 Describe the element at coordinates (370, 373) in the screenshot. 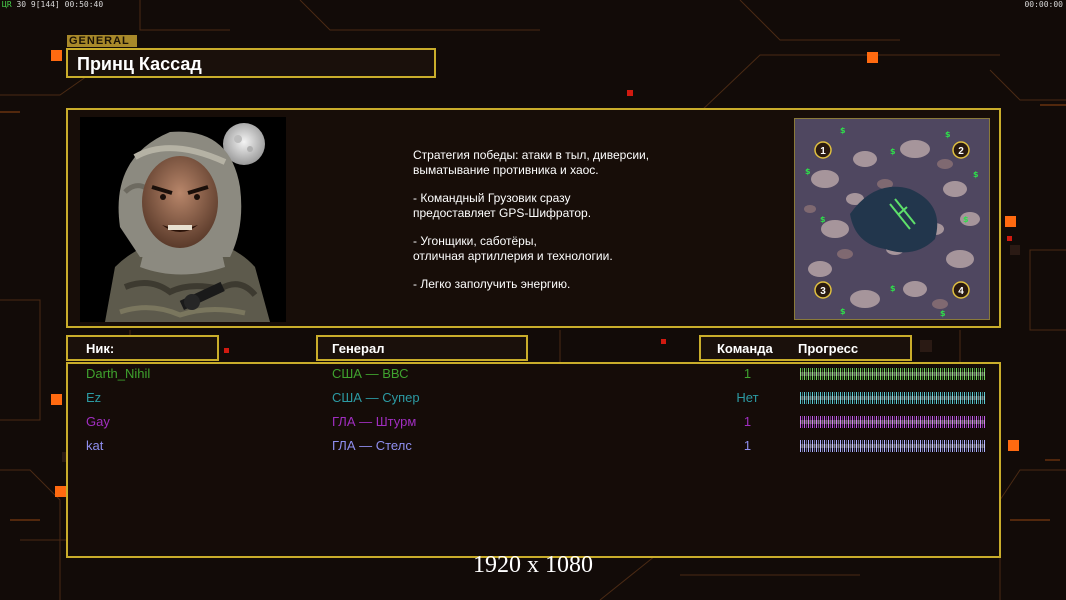

I see `player-general: США — ВВС` at that location.